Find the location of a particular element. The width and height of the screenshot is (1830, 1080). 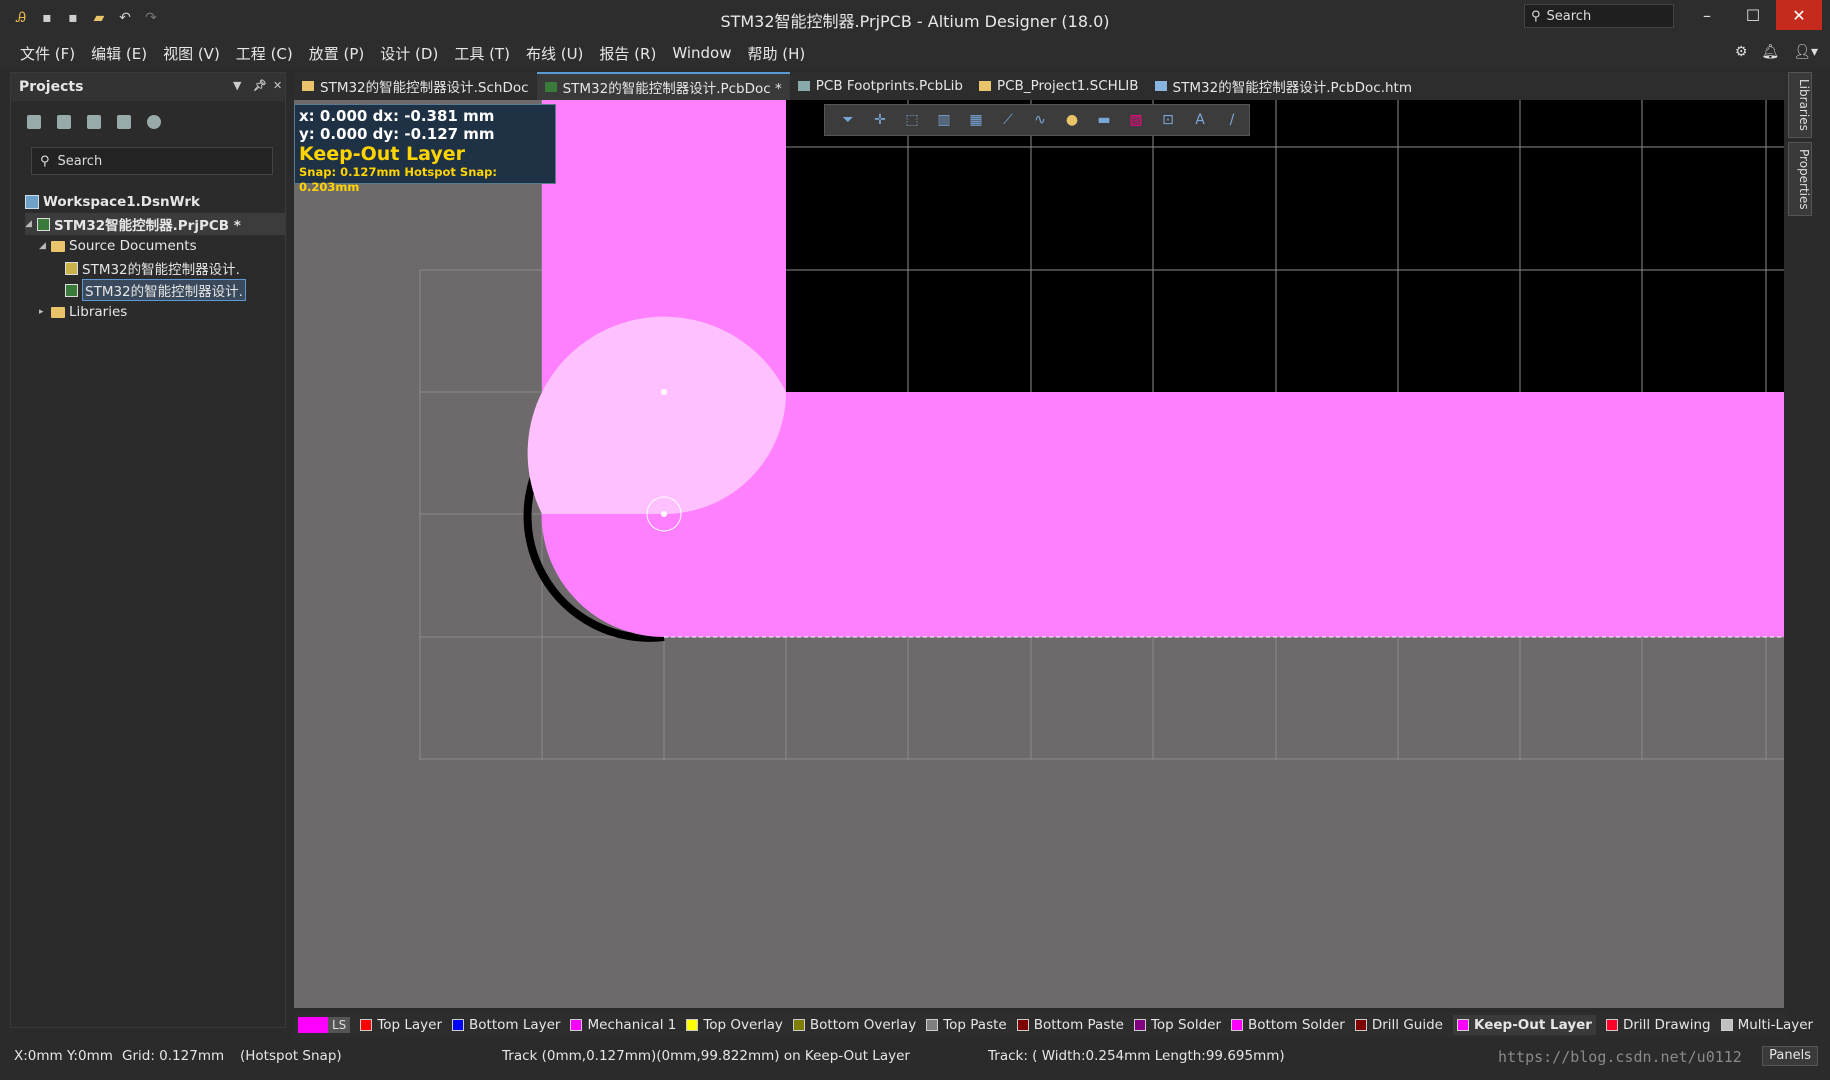

gear-icon: ⚙ is located at coordinates (1741, 52).